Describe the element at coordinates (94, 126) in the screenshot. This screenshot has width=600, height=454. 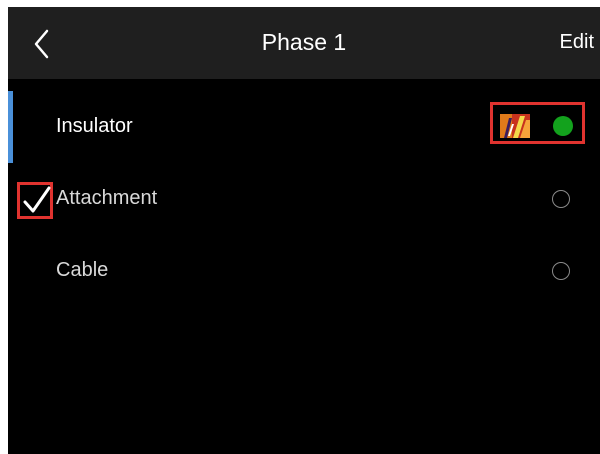
I see `list-item-label: Insulator` at that location.